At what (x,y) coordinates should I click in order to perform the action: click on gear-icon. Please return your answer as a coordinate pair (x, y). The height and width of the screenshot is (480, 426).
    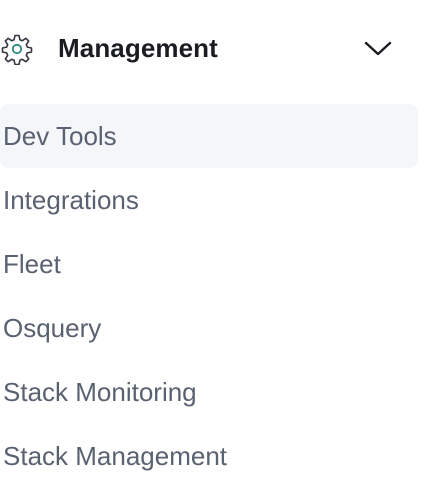
    Looking at the image, I should click on (17, 49).